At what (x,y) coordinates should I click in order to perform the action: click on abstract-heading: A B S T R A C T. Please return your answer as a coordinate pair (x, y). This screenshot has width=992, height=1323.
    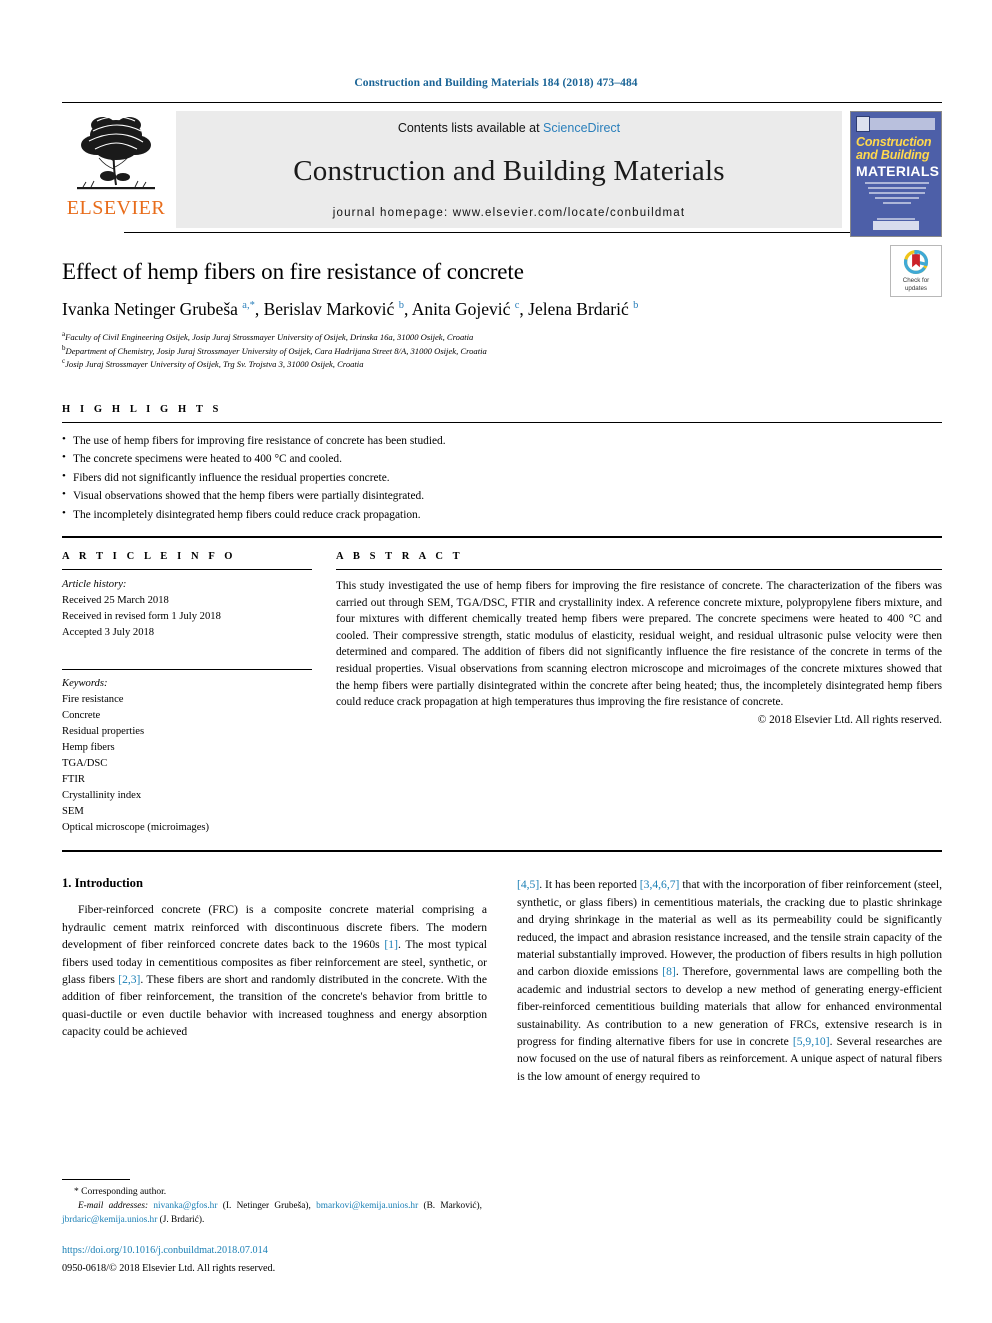
    Looking at the image, I should click on (400, 556).